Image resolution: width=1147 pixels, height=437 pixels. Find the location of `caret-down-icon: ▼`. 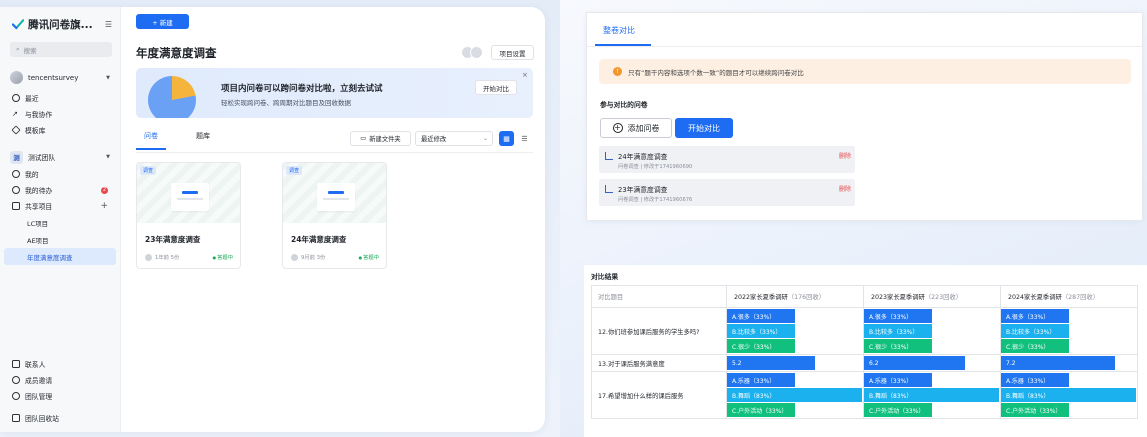

caret-down-icon: ▼ is located at coordinates (108, 157).